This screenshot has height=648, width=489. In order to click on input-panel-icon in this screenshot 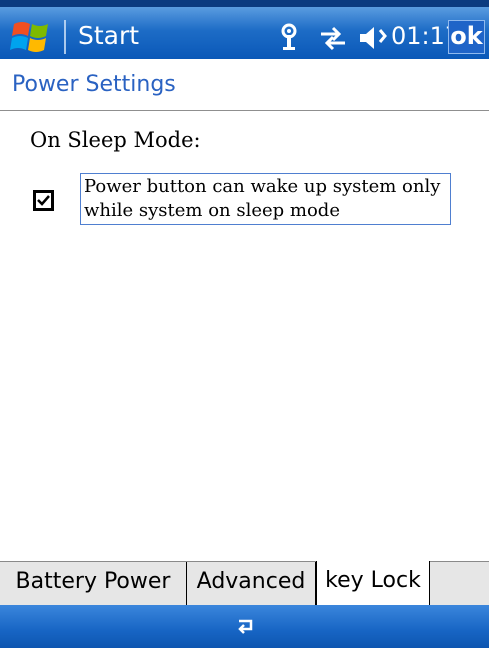, I will do `click(246, 627)`.